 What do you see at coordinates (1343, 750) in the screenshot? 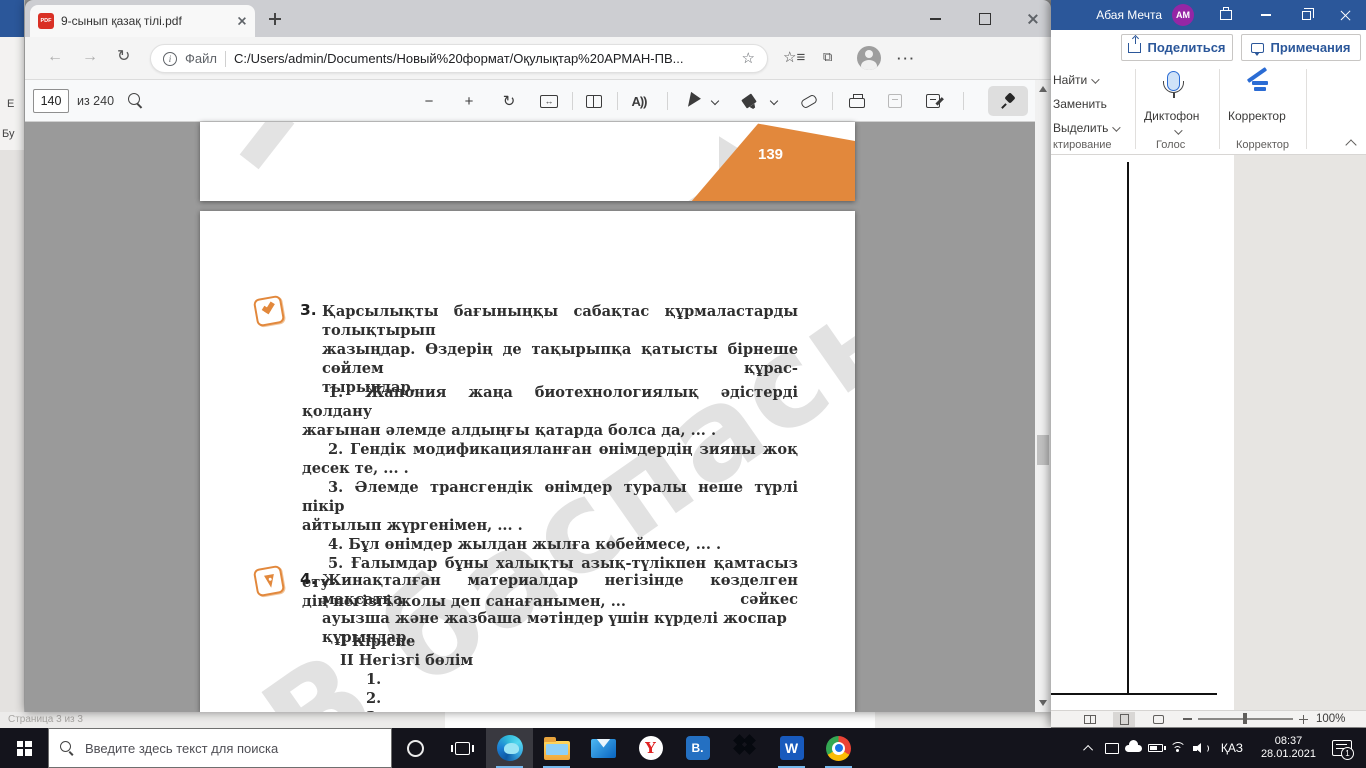
I see `action-center-button: 1` at bounding box center [1343, 750].